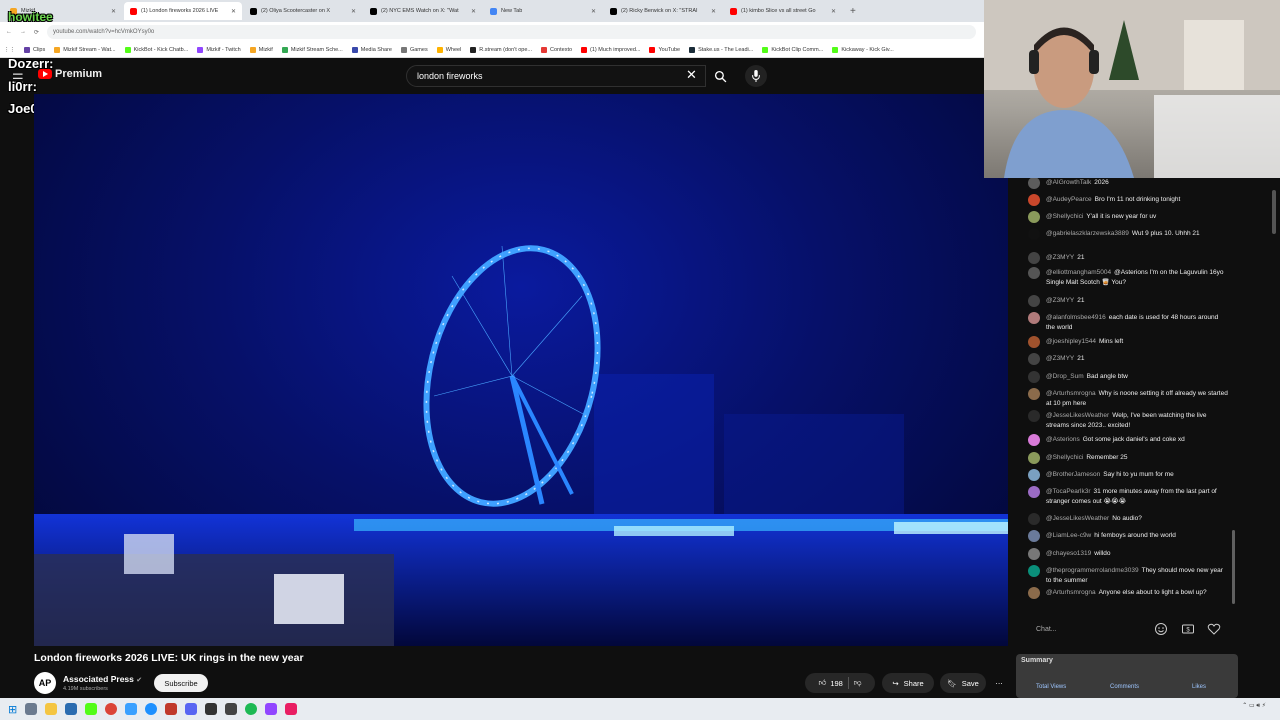 This screenshot has width=1280, height=720. Describe the element at coordinates (102, 679) in the screenshot. I see `channel-name: Associated Press ✔` at that location.